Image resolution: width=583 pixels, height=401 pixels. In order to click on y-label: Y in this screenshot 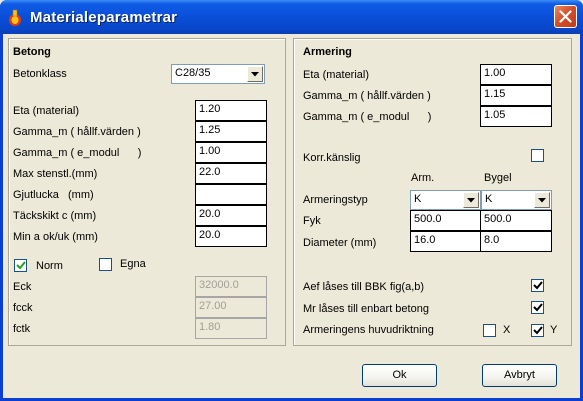, I will do `click(554, 330)`.